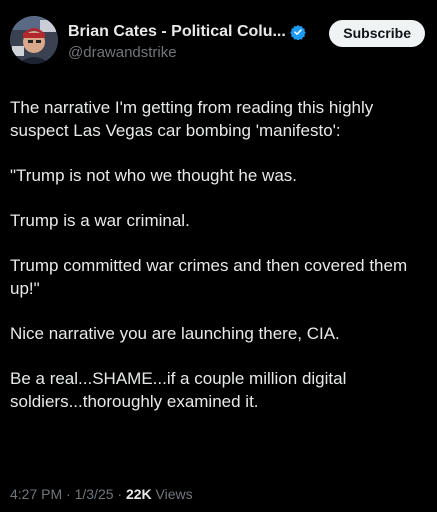 The image size is (437, 512). I want to click on post-paragraph: "Trump is not who we thought he was., so click(153, 175).